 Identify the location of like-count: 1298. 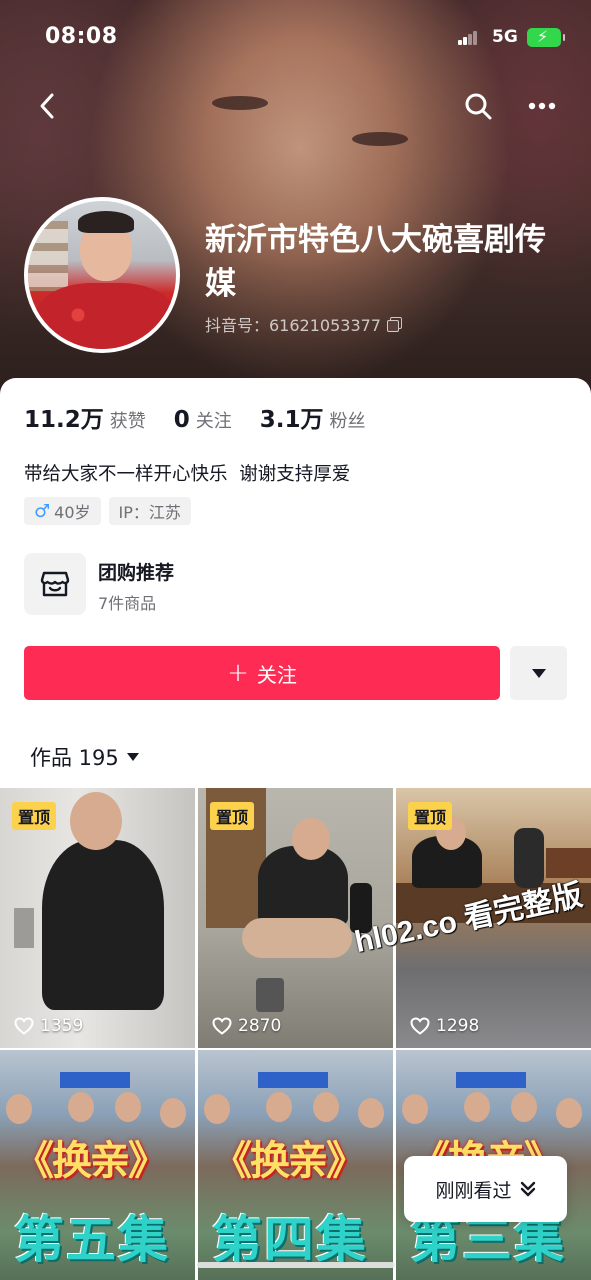
(444, 1026).